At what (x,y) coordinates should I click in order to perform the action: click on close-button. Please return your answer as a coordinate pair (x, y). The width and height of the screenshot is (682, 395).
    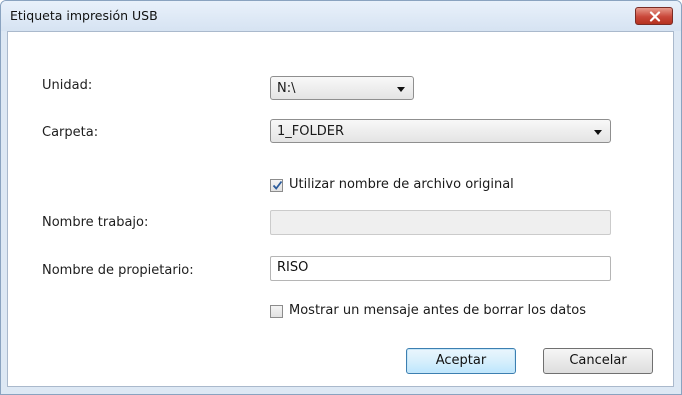
    Looking at the image, I should click on (654, 16).